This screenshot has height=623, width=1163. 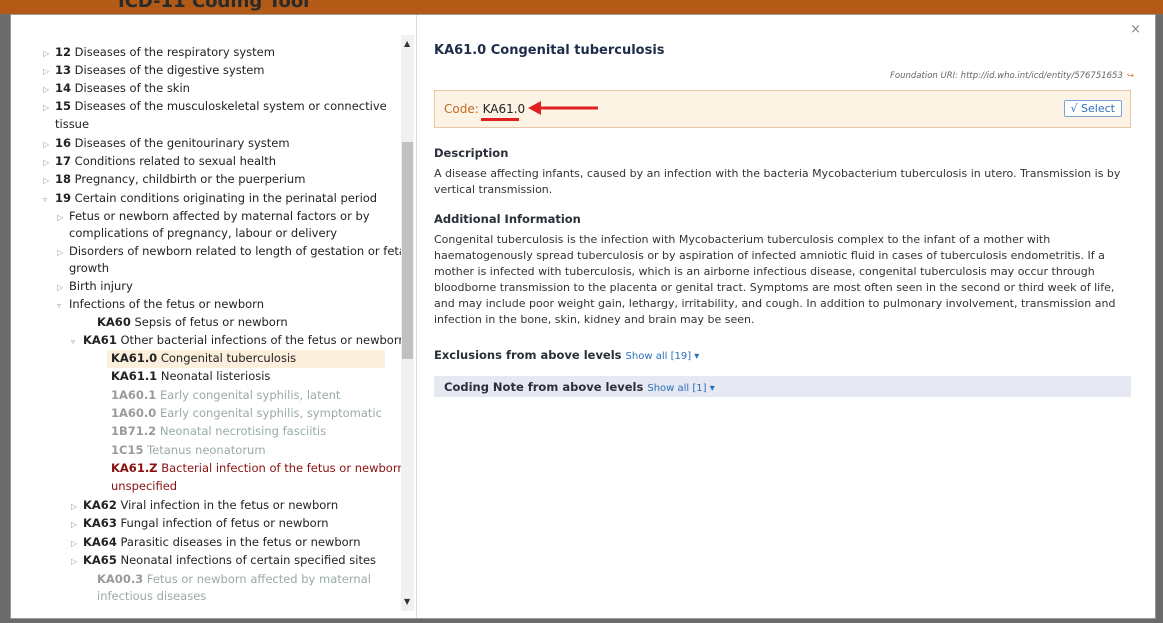 I want to click on tree-item-label: Tetanus neonatorum, so click(x=206, y=450).